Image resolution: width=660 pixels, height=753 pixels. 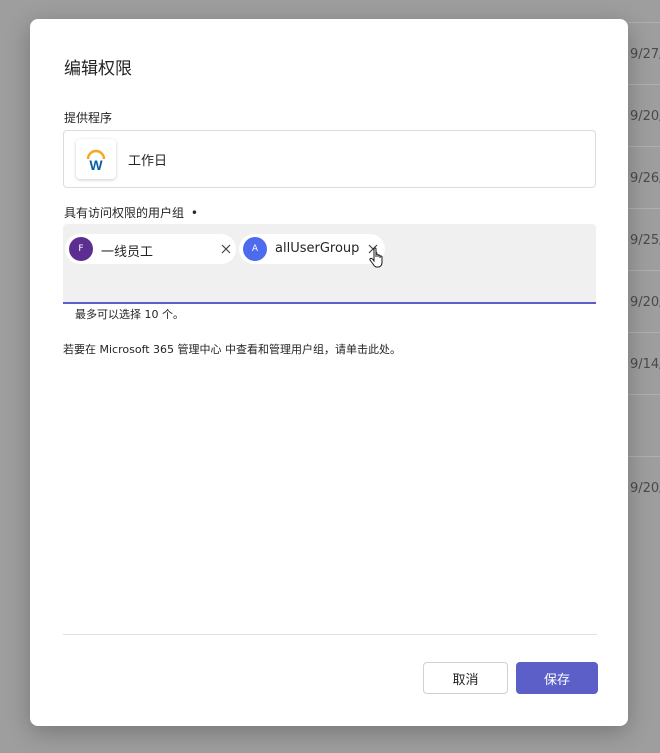 I want to click on dialog-title: 编辑权限, so click(x=98, y=69).